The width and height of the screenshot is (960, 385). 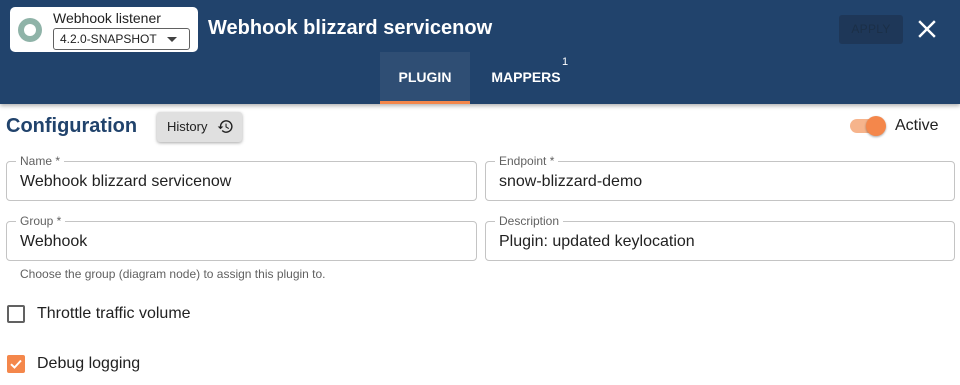 What do you see at coordinates (565, 62) in the screenshot?
I see `mappers-count-badge: 1` at bounding box center [565, 62].